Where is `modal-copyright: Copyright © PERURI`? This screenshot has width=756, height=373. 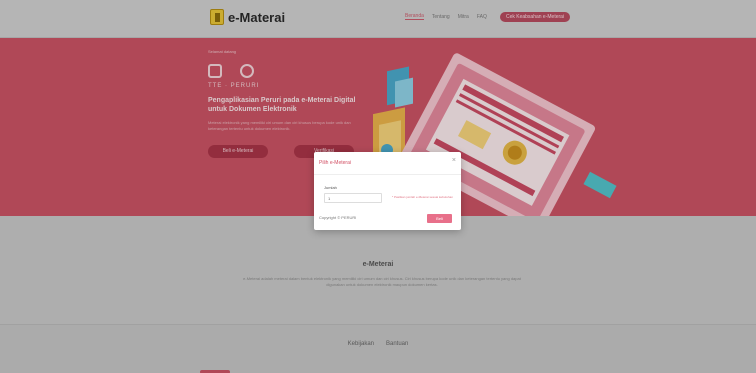
modal-copyright: Copyright © PERURI is located at coordinates (338, 217).